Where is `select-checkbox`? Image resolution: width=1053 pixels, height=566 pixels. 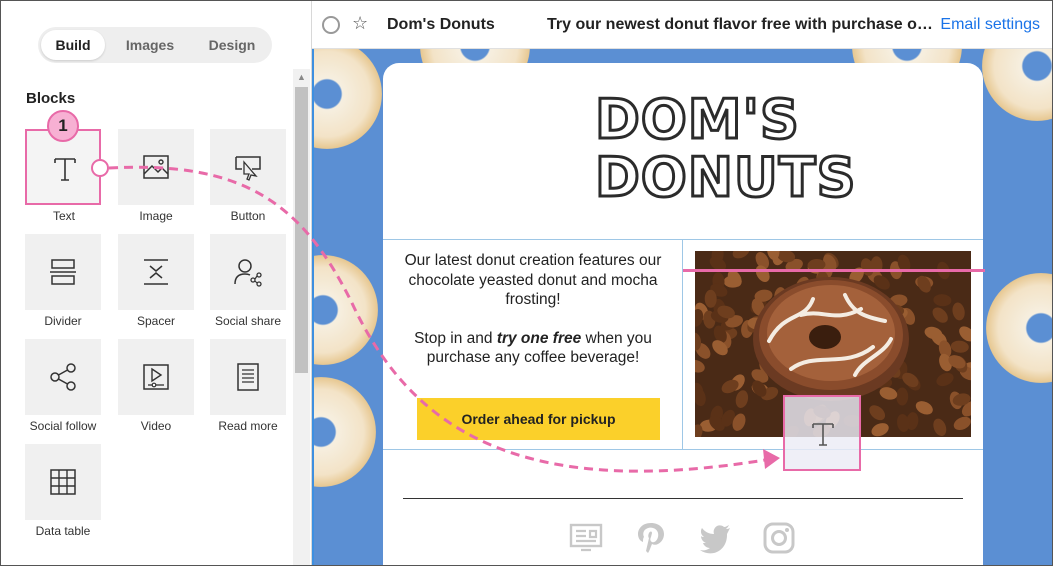 select-checkbox is located at coordinates (331, 25).